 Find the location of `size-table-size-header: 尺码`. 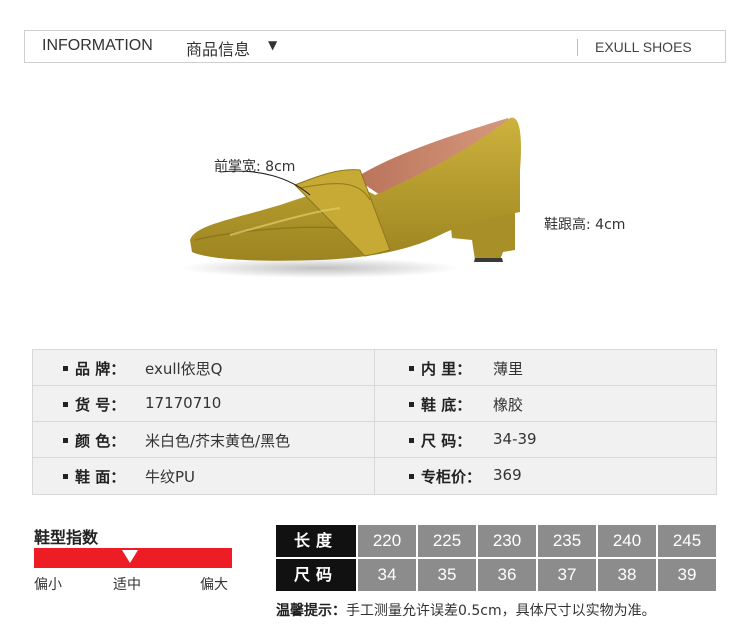

size-table-size-header: 尺码 is located at coordinates (316, 575).